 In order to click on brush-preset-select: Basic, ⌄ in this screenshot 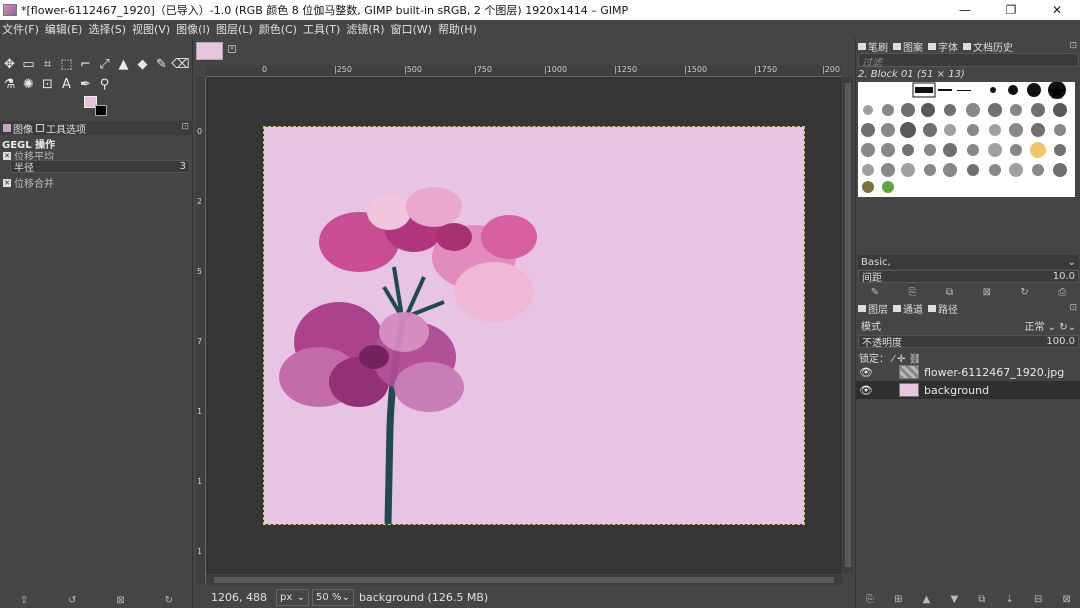, I will do `click(968, 262)`.